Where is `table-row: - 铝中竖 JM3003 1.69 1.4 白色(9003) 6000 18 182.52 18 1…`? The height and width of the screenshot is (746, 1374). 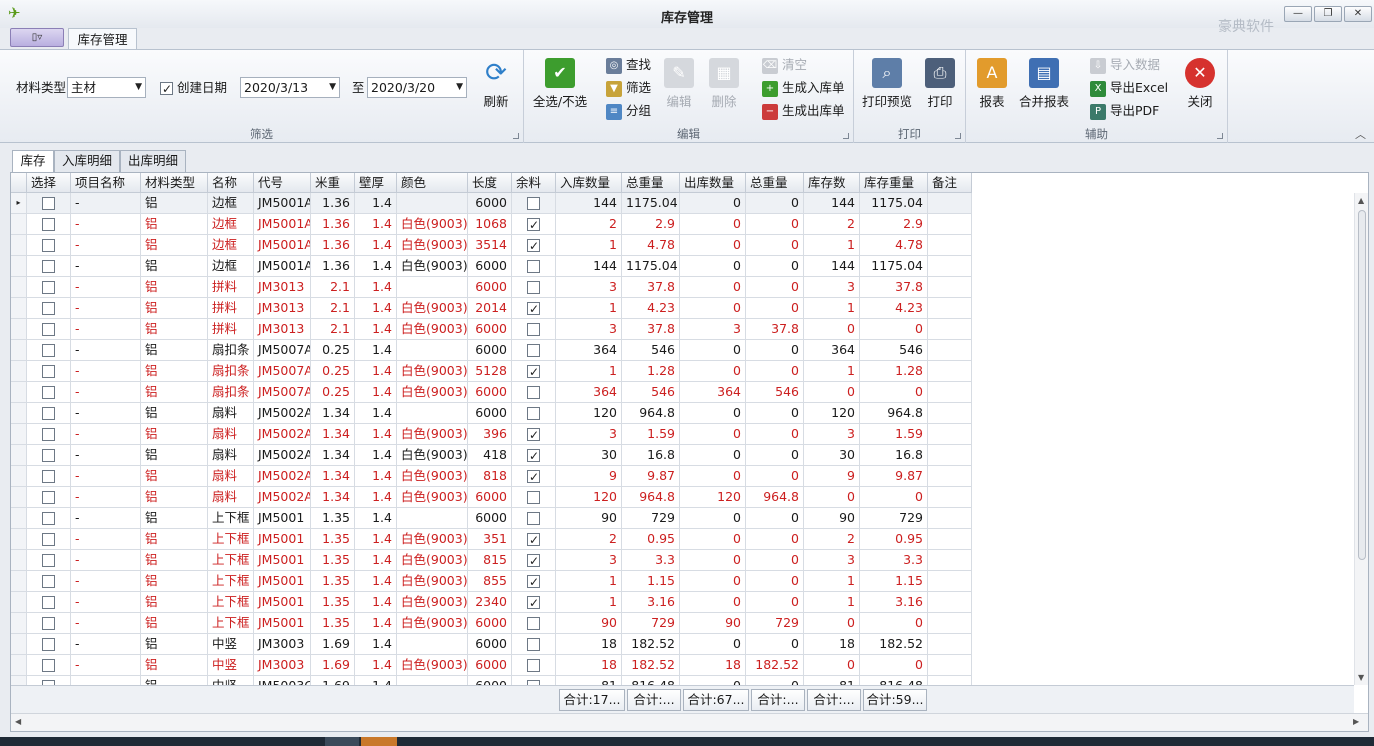
table-row: - 铝中竖 JM3003 1.69 1.4 白色(9003) 6000 18 182.52 18 1… is located at coordinates (491, 665).